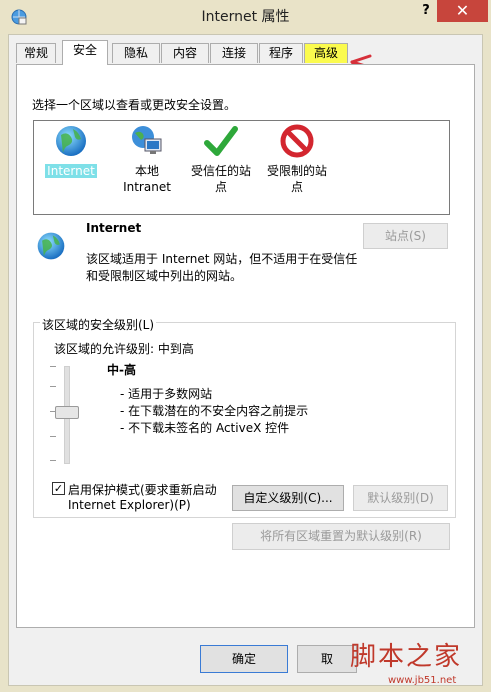  I want to click on tab-programs: 程序, so click(281, 53).